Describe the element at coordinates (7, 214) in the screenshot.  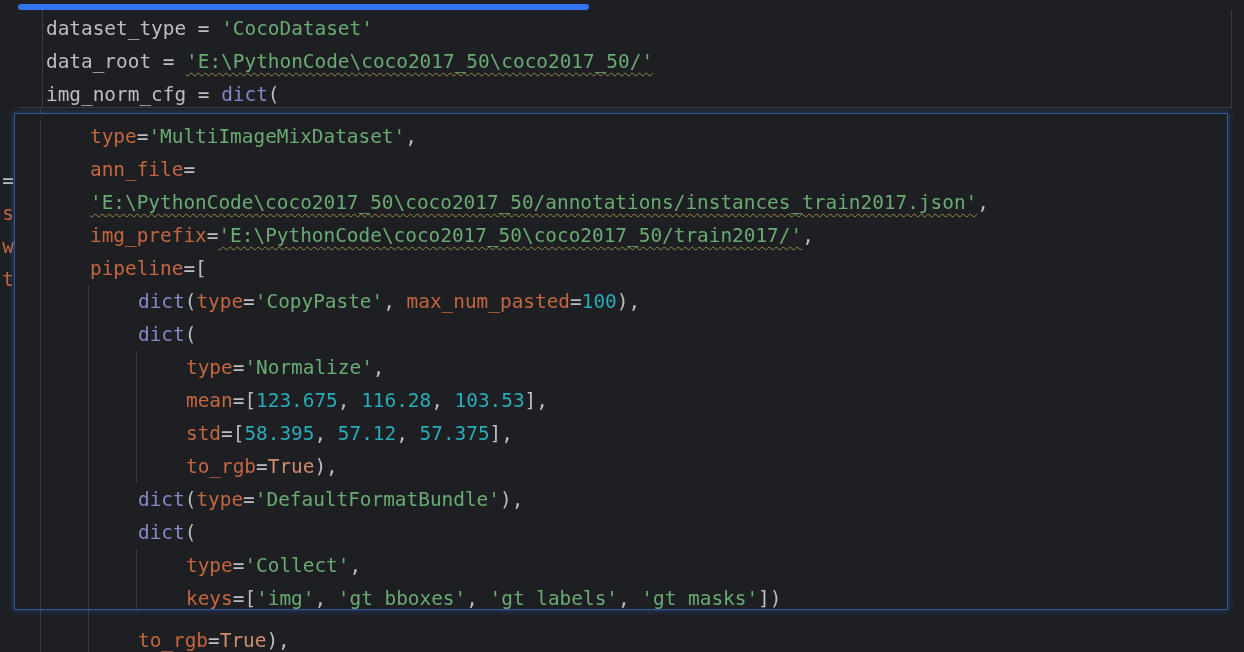
I see `code-fragment: s` at that location.